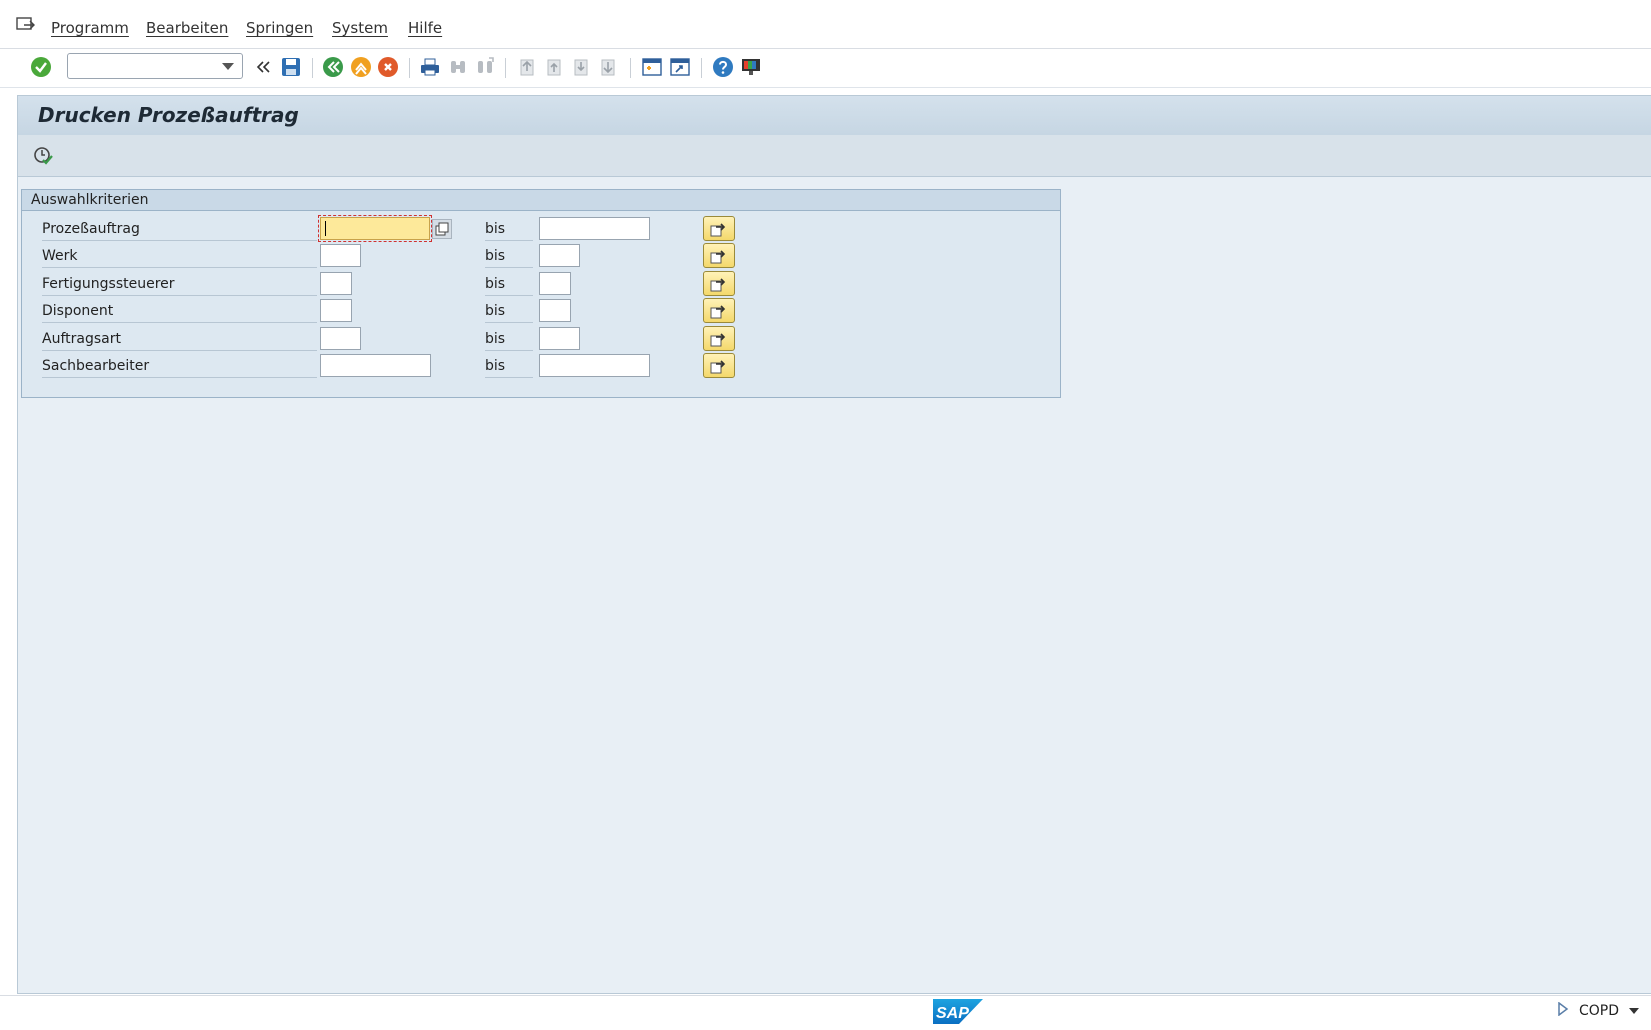  I want to click on create-shortcut-icon, so click(680, 67).